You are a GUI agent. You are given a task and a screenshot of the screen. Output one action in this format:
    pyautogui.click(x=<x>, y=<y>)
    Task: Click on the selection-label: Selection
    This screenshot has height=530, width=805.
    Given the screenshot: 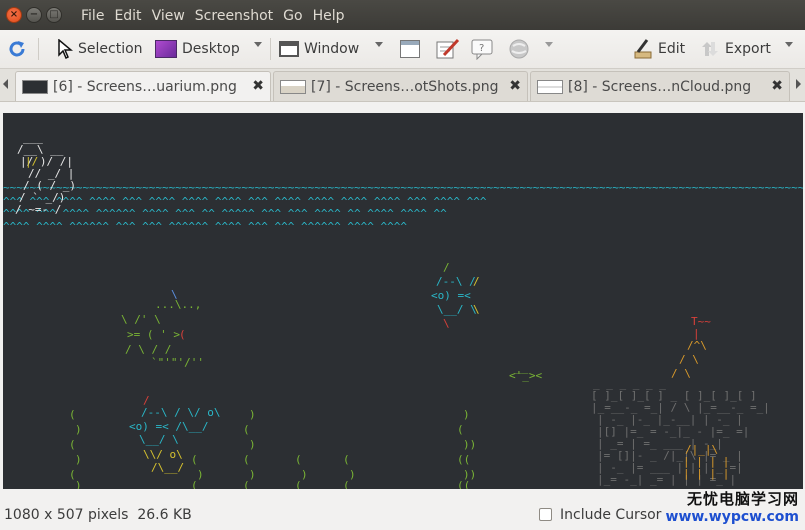 What is the action you would take?
    pyautogui.click(x=110, y=49)
    